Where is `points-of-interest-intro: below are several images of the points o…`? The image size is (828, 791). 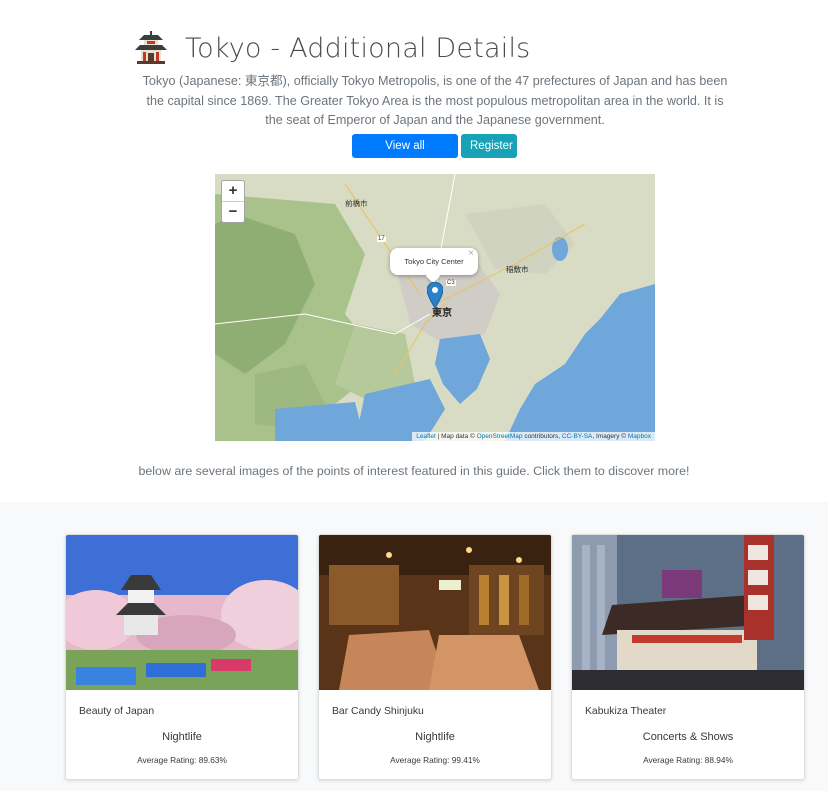
points-of-interest-intro: below are several images of the points o… is located at coordinates (414, 471).